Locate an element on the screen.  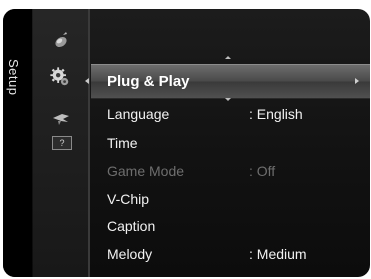
submenu-arrow-icon is located at coordinates (357, 81).